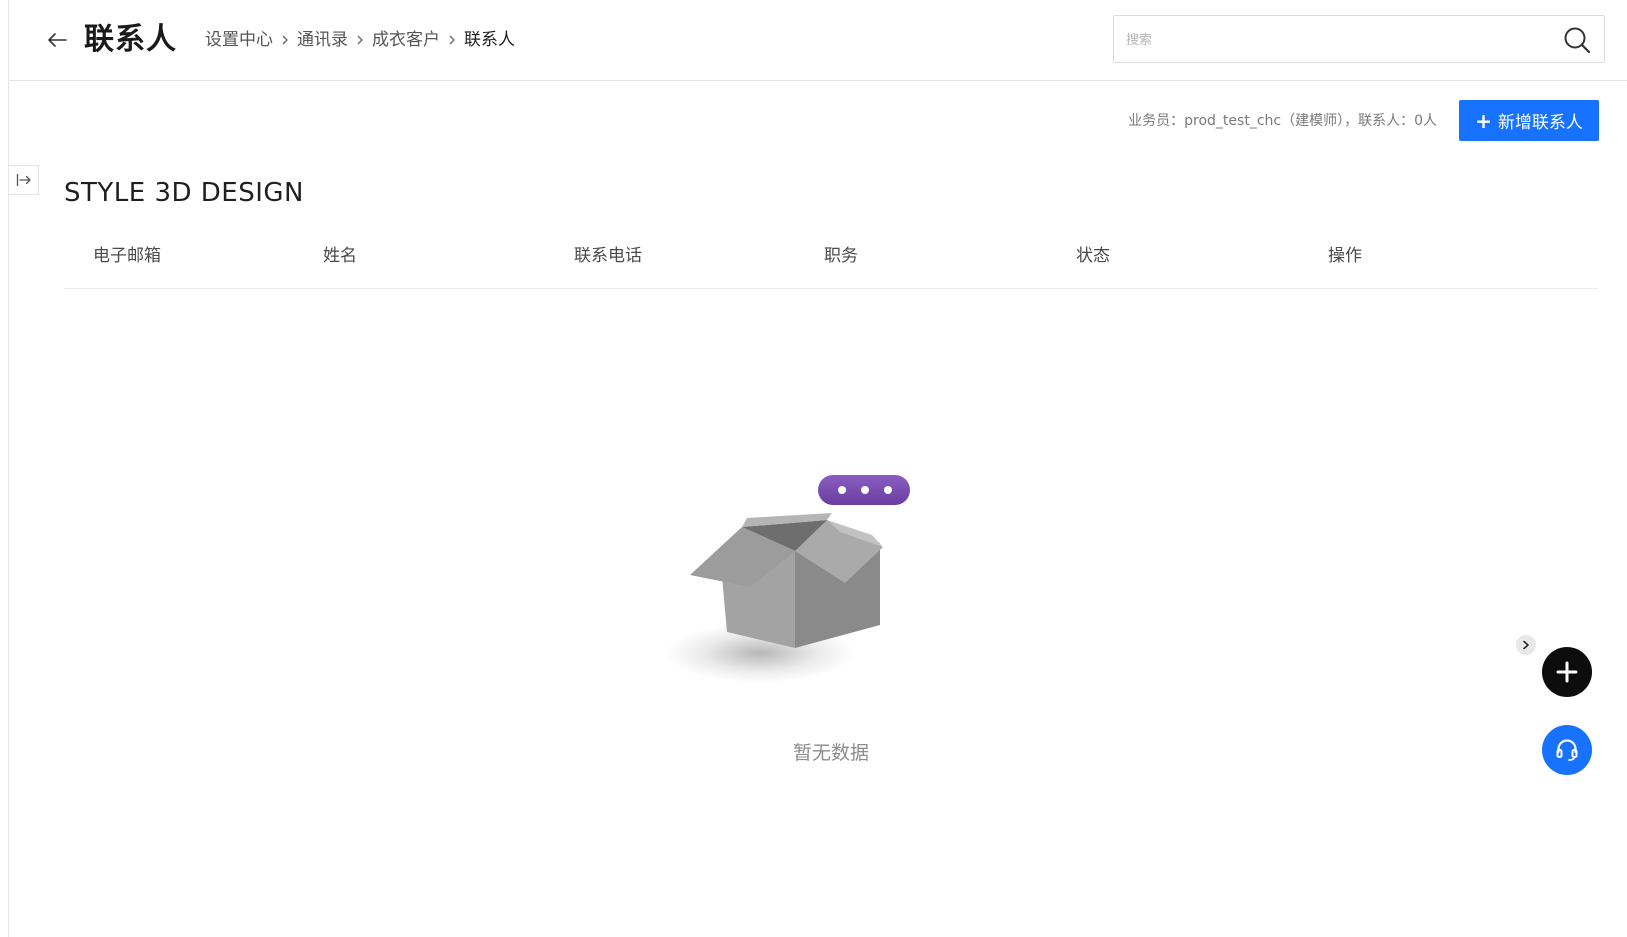  Describe the element at coordinates (1483, 120) in the screenshot. I see `plus-icon: +` at that location.